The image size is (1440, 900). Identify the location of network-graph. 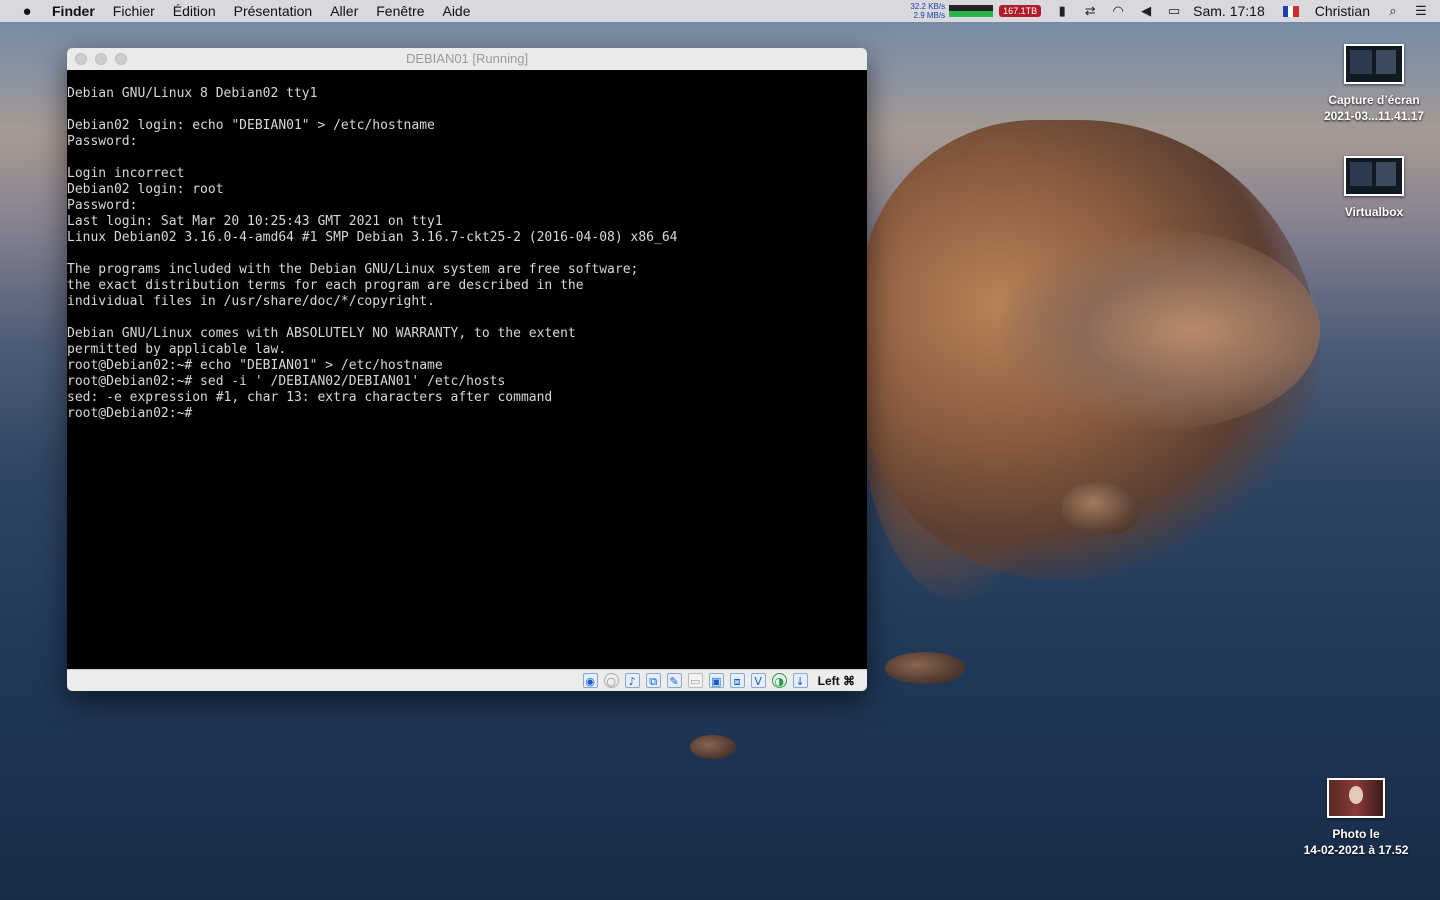
(971, 11).